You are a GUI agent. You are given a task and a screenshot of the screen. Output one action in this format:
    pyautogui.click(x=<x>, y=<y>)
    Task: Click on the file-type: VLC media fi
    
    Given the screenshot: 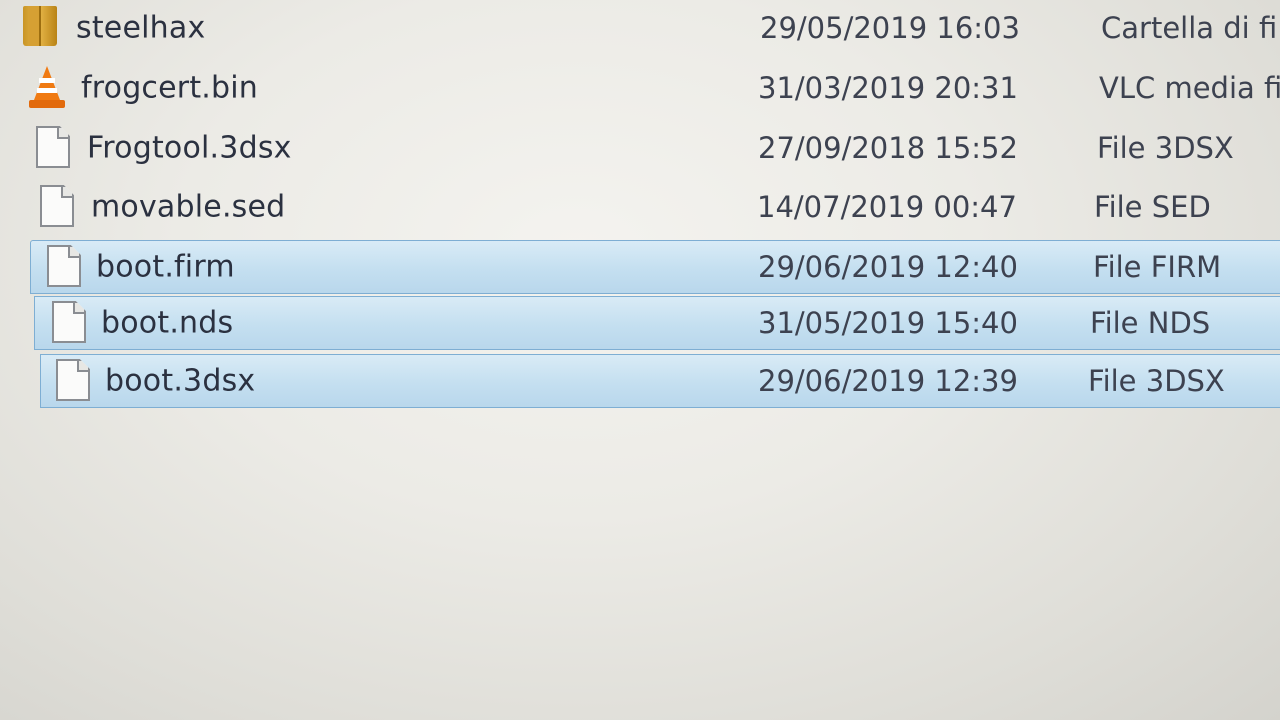 What is the action you would take?
    pyautogui.click(x=1189, y=88)
    